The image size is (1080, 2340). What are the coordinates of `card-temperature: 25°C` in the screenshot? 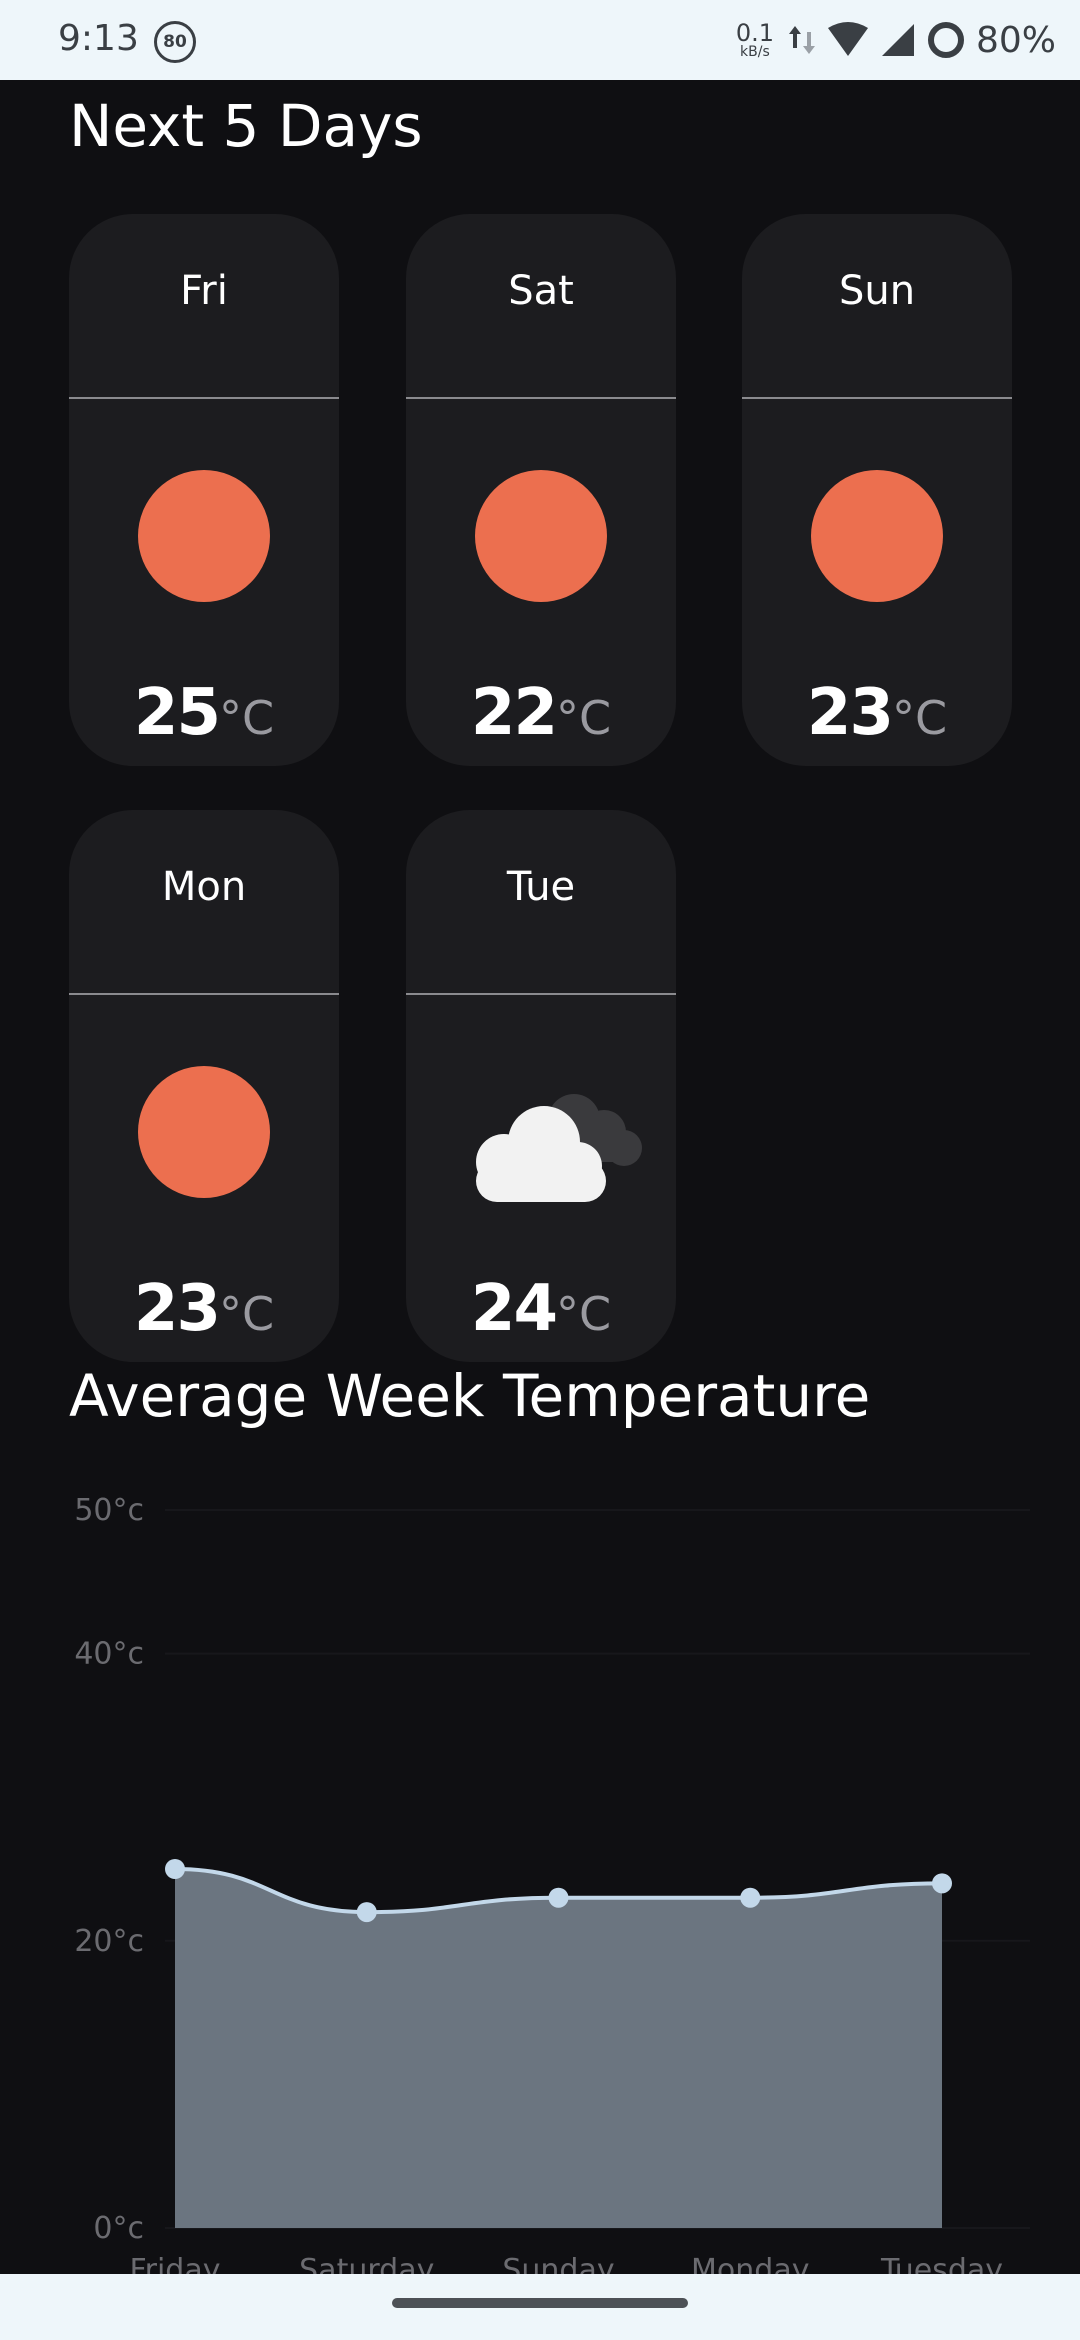 It's located at (204, 713).